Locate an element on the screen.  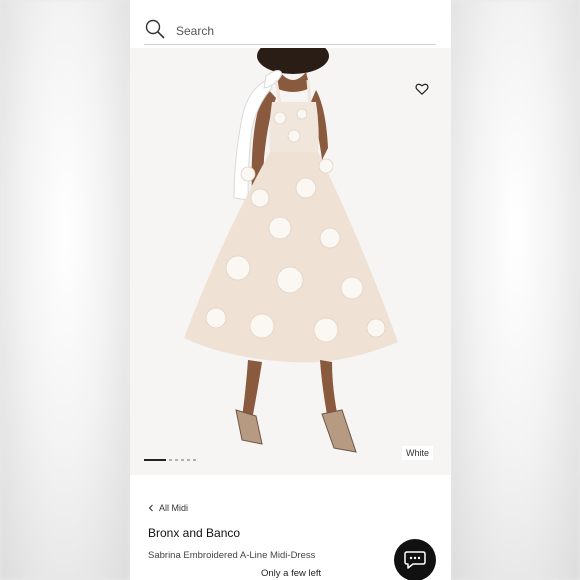
stock-status: Only a few left is located at coordinates (291, 573).